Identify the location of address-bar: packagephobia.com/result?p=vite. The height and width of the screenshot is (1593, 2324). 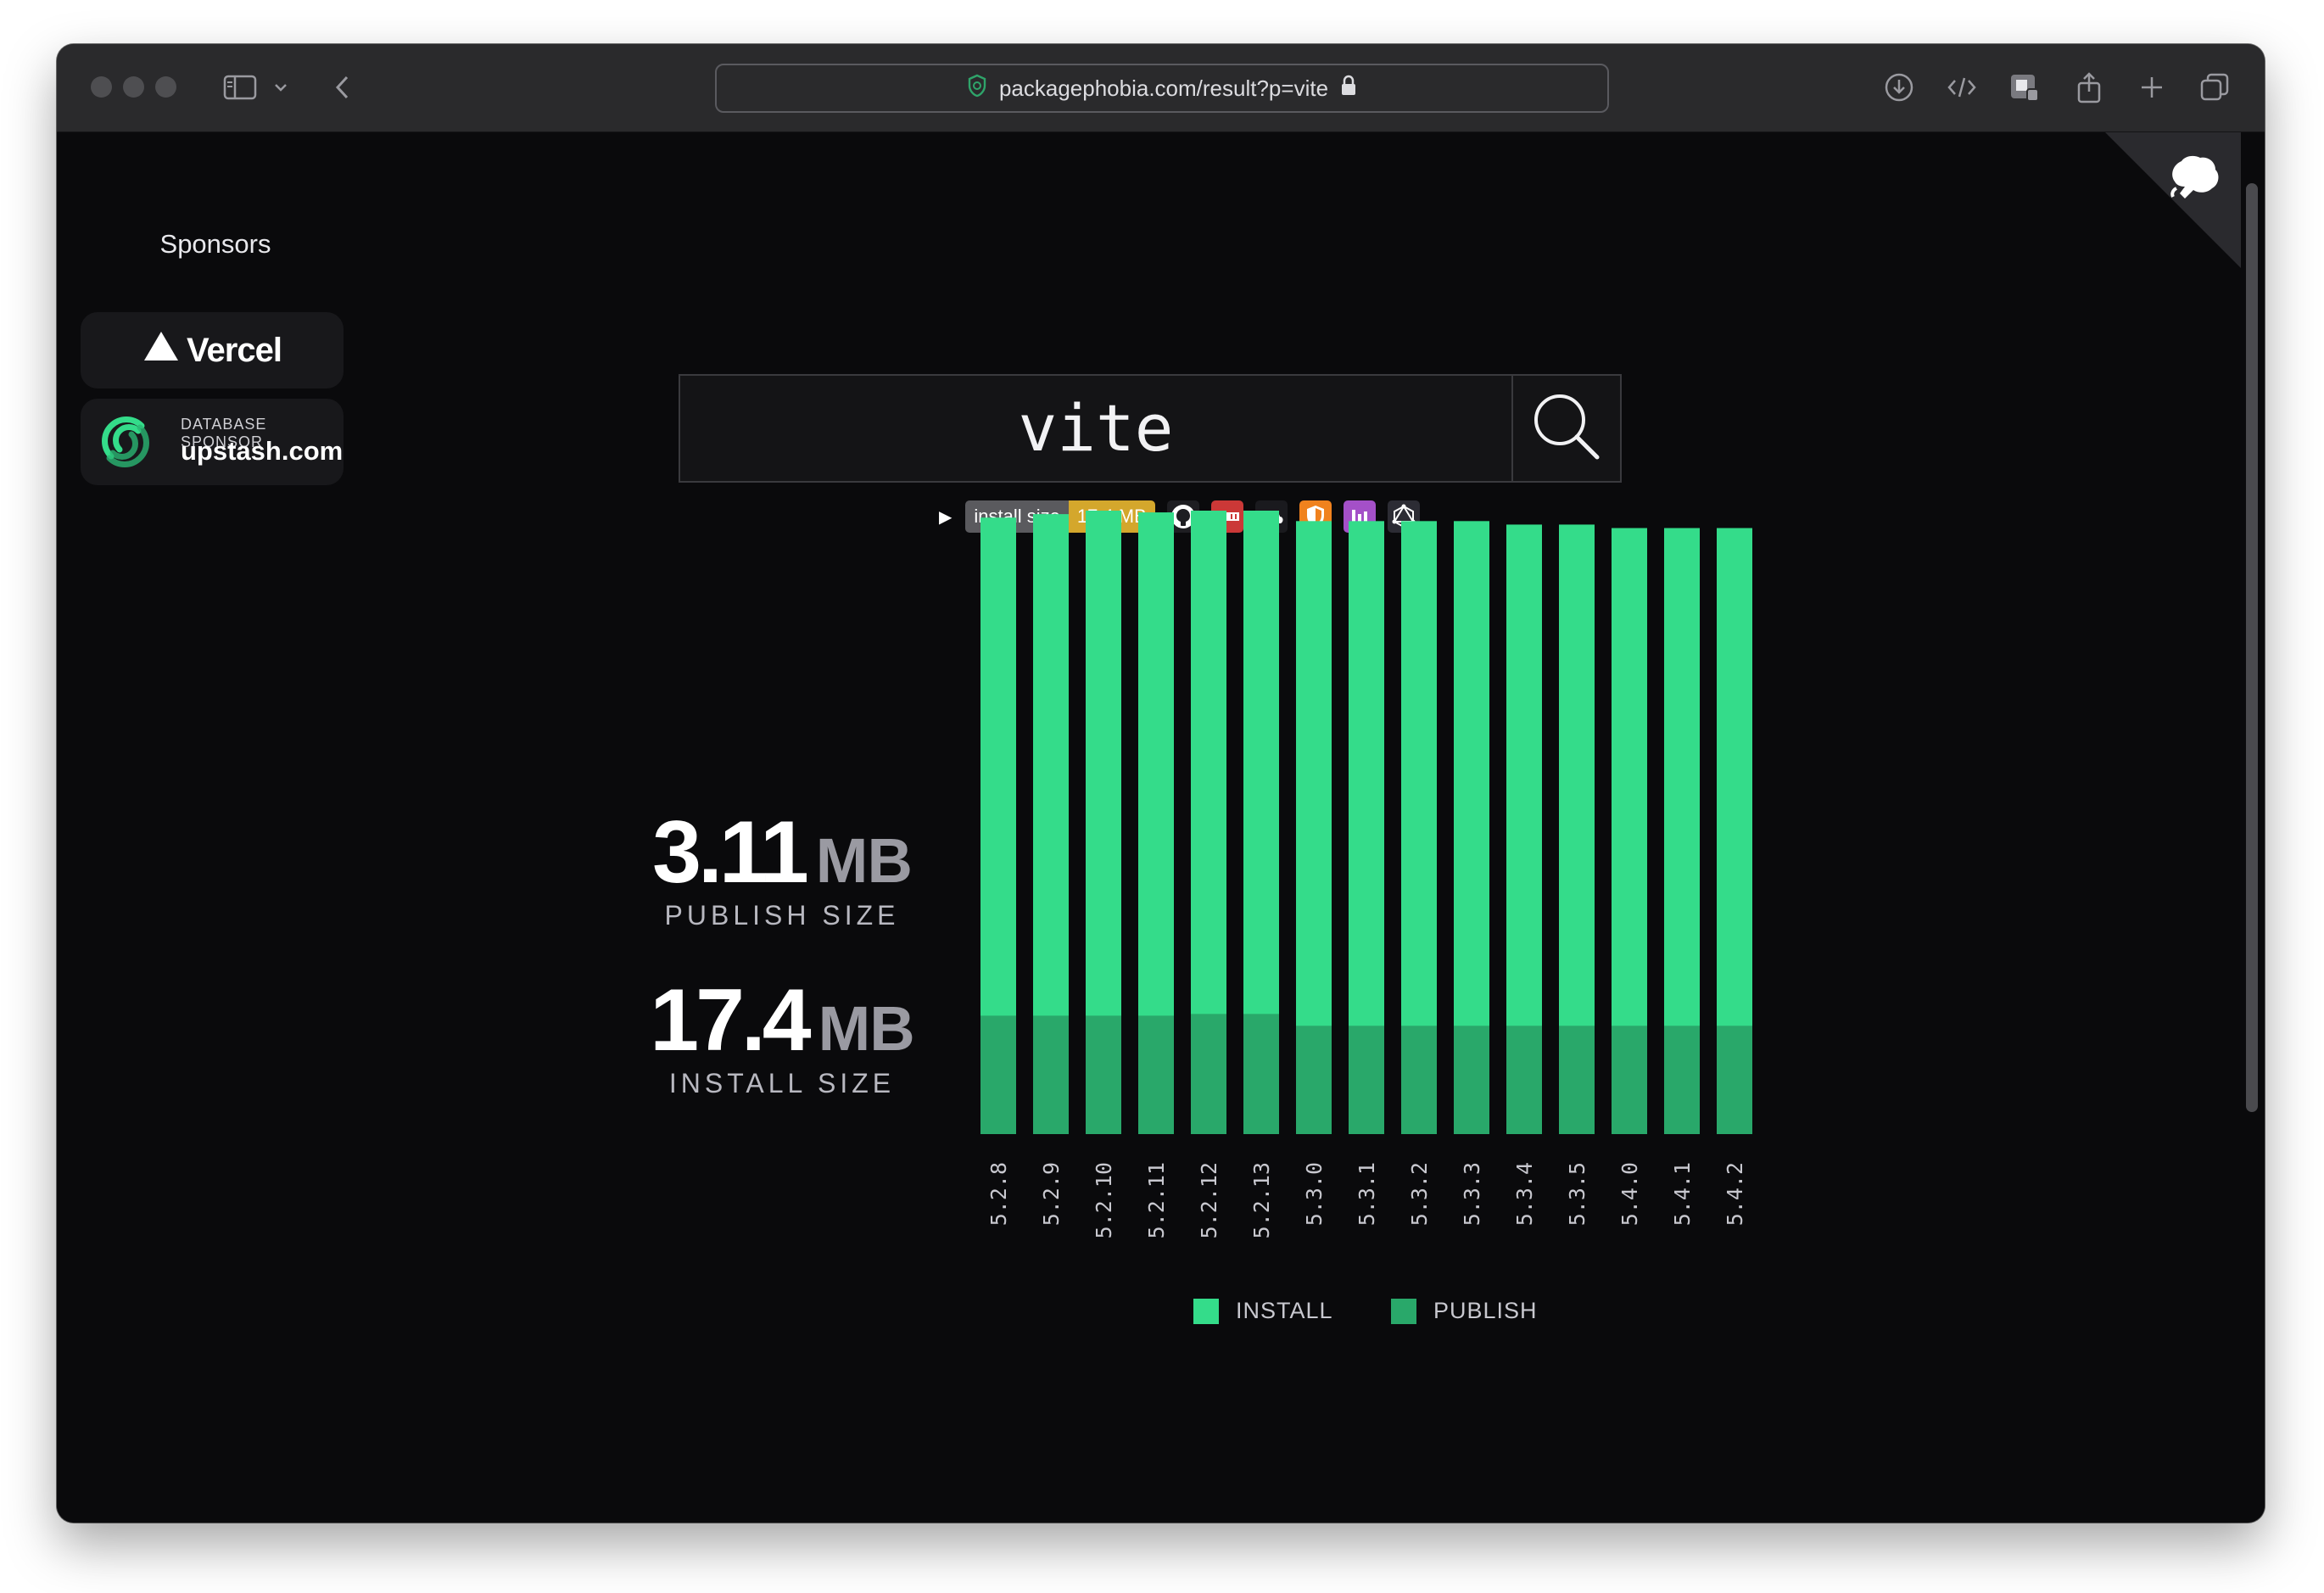
(1162, 88).